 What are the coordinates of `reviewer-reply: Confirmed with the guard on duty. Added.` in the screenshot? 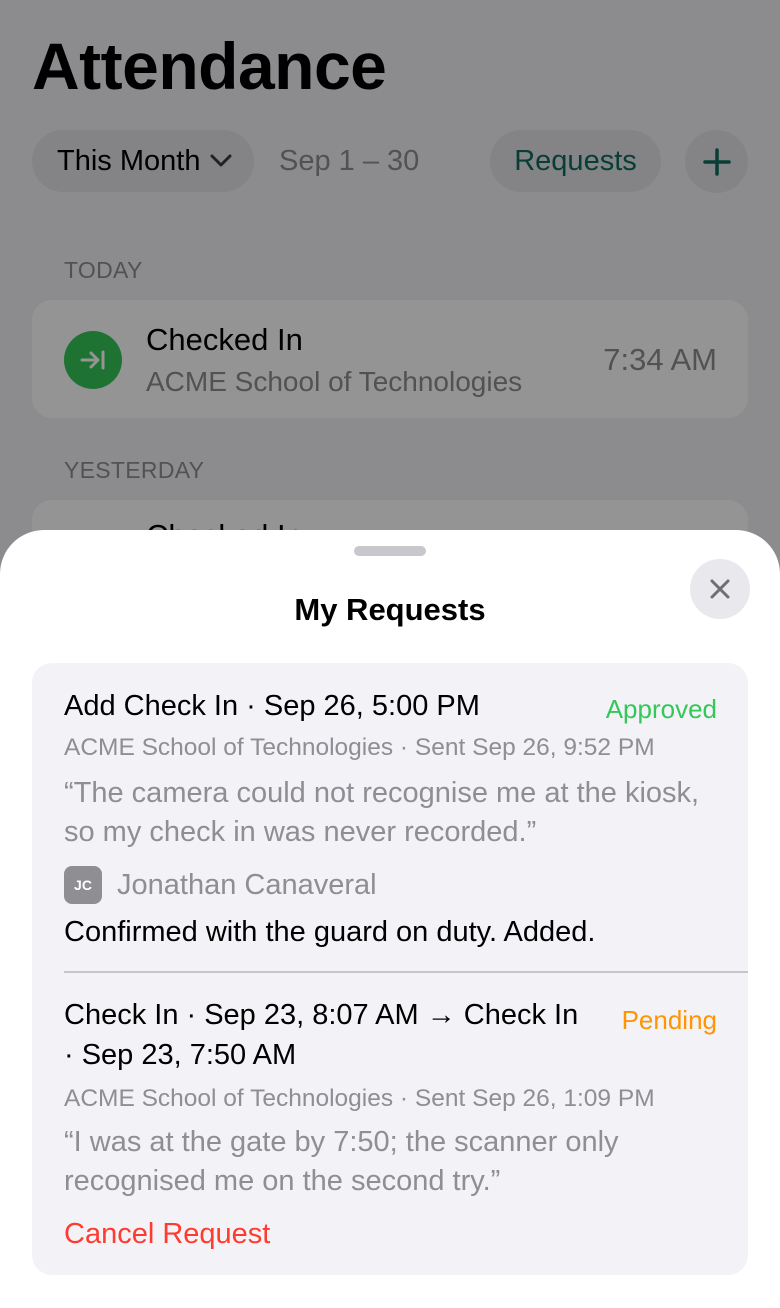 It's located at (330, 932).